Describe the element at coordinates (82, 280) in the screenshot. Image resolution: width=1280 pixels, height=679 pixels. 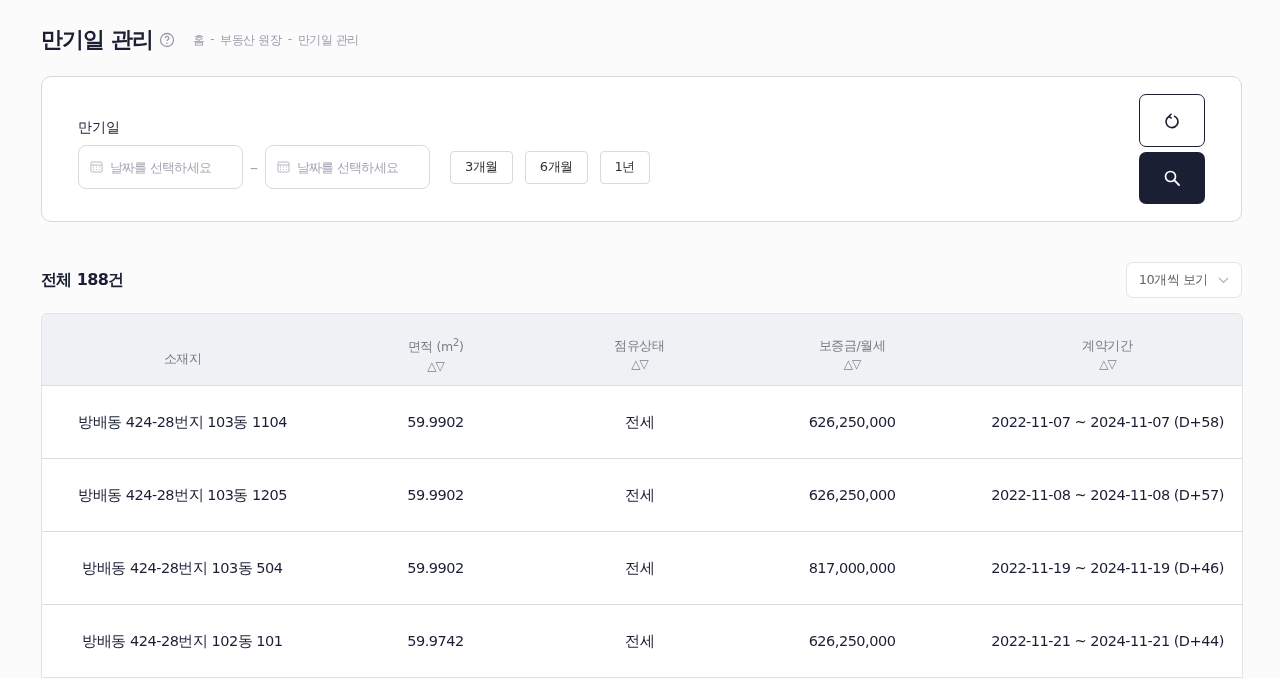
I see `total-count: 전체 188건` at that location.